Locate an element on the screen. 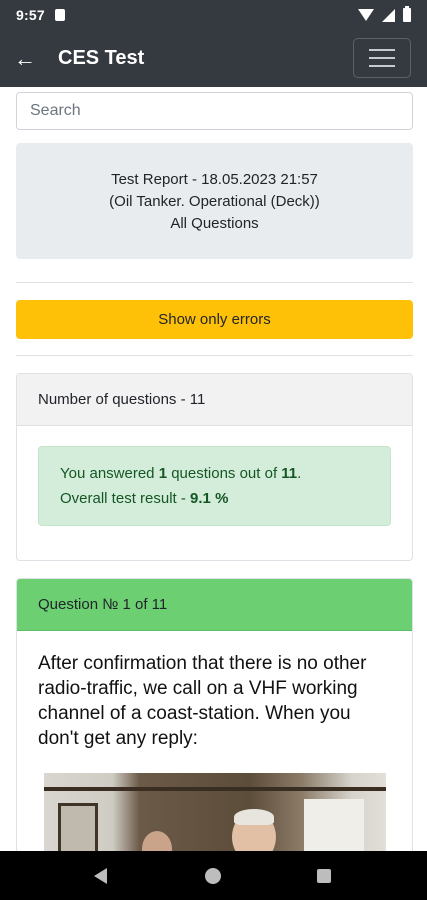 The width and height of the screenshot is (427, 900). nav-back-icon is located at coordinates (100, 876).